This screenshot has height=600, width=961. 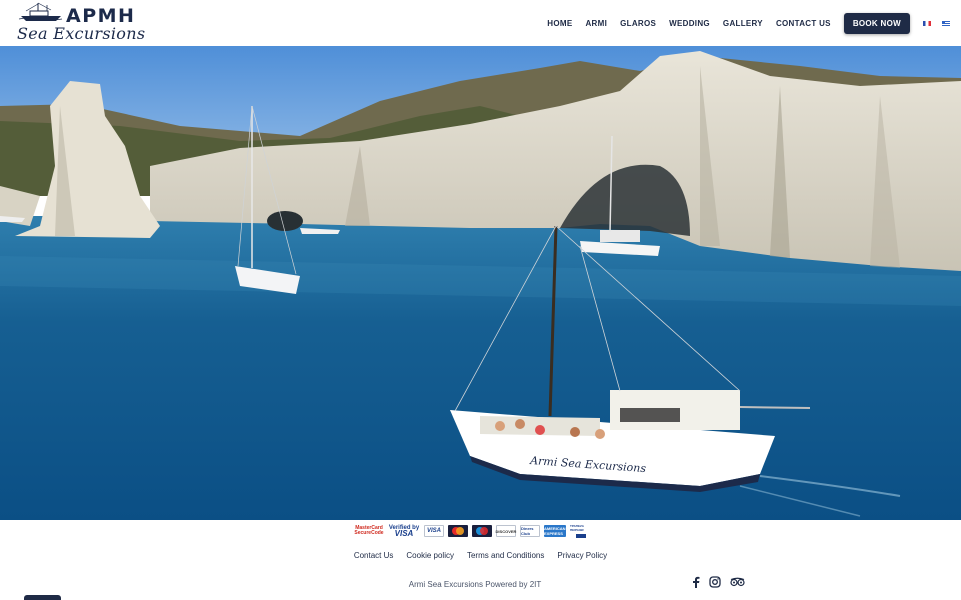 What do you see at coordinates (696, 582) in the screenshot?
I see `facebook-icon` at bounding box center [696, 582].